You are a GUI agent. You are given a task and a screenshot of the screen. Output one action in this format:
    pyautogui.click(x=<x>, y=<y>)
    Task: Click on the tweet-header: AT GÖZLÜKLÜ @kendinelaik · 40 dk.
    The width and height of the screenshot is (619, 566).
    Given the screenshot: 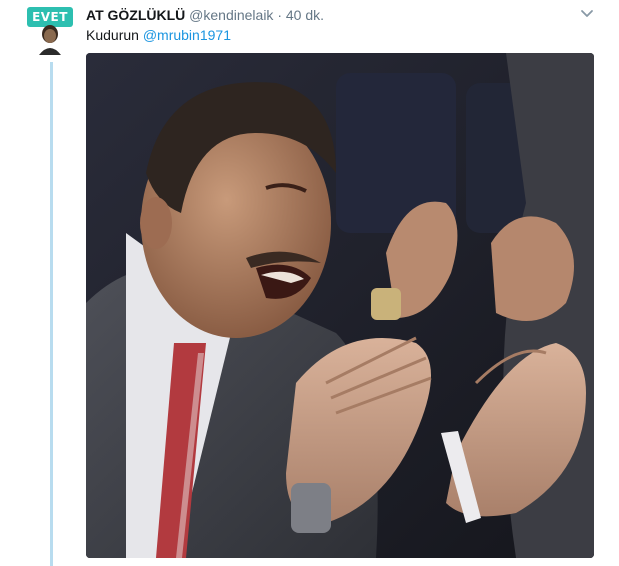 What is the action you would take?
    pyautogui.click(x=205, y=15)
    